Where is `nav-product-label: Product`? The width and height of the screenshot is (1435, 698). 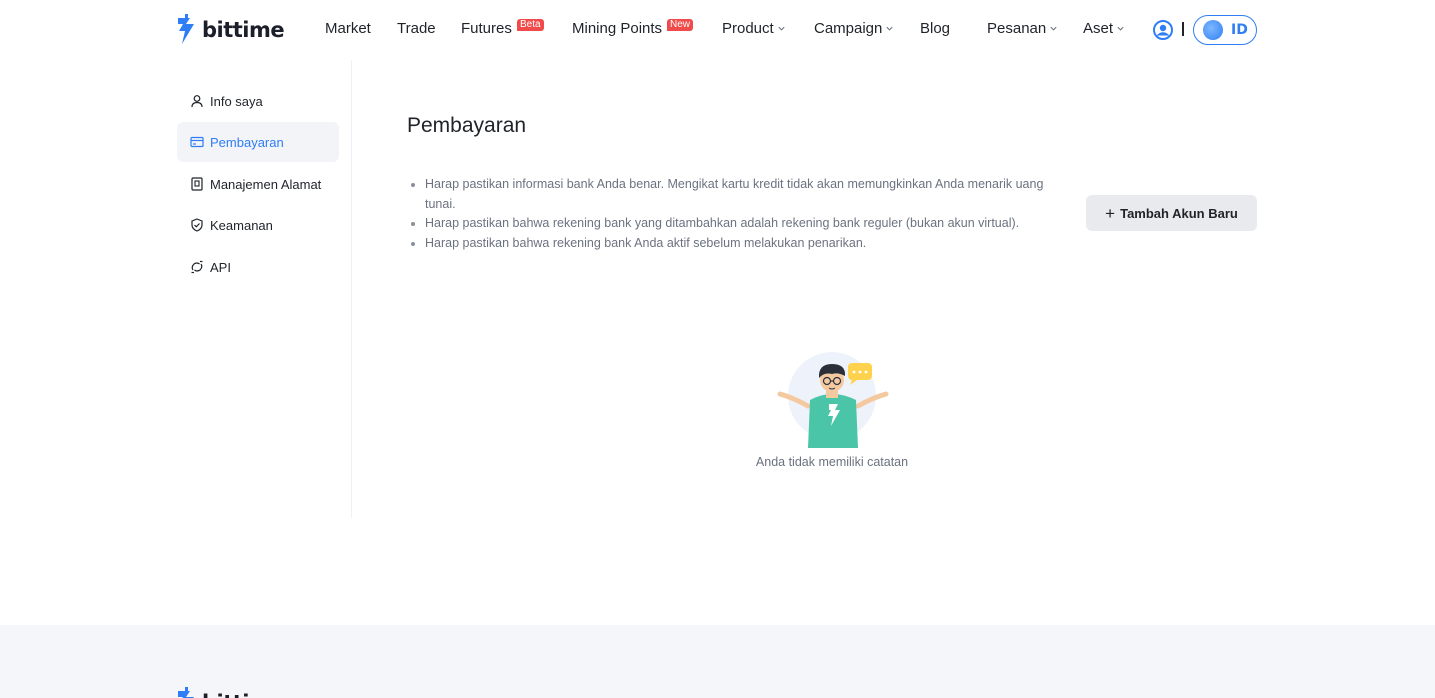
nav-product-label: Product is located at coordinates (748, 28).